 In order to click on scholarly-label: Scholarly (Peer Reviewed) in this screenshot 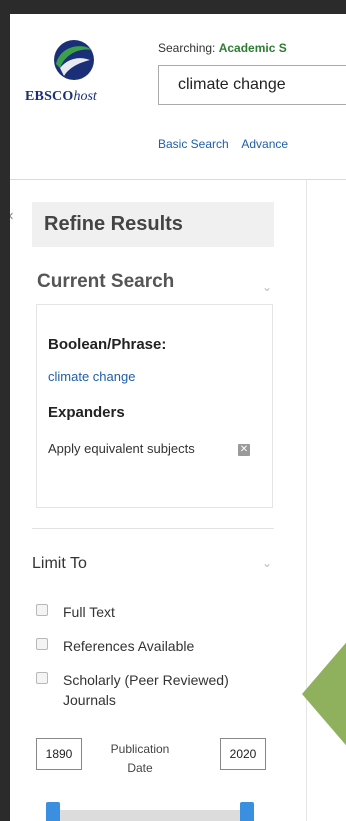, I will do `click(146, 680)`.